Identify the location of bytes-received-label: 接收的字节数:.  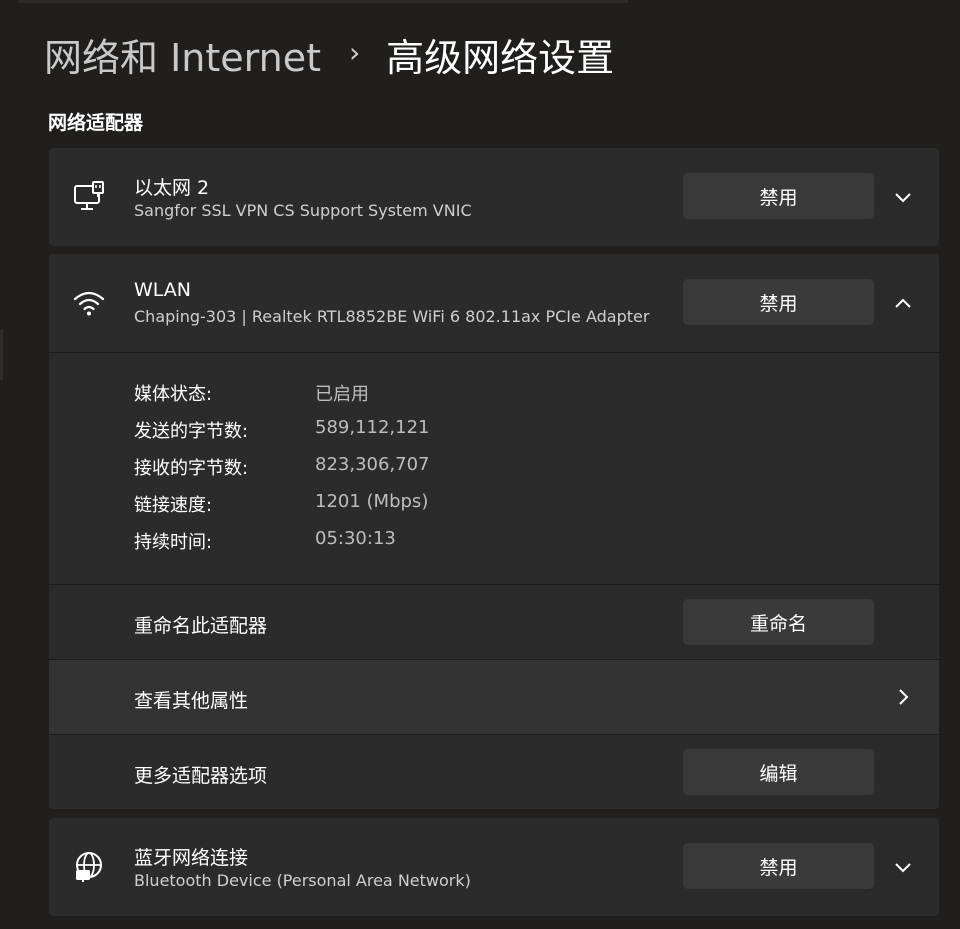
(191, 468).